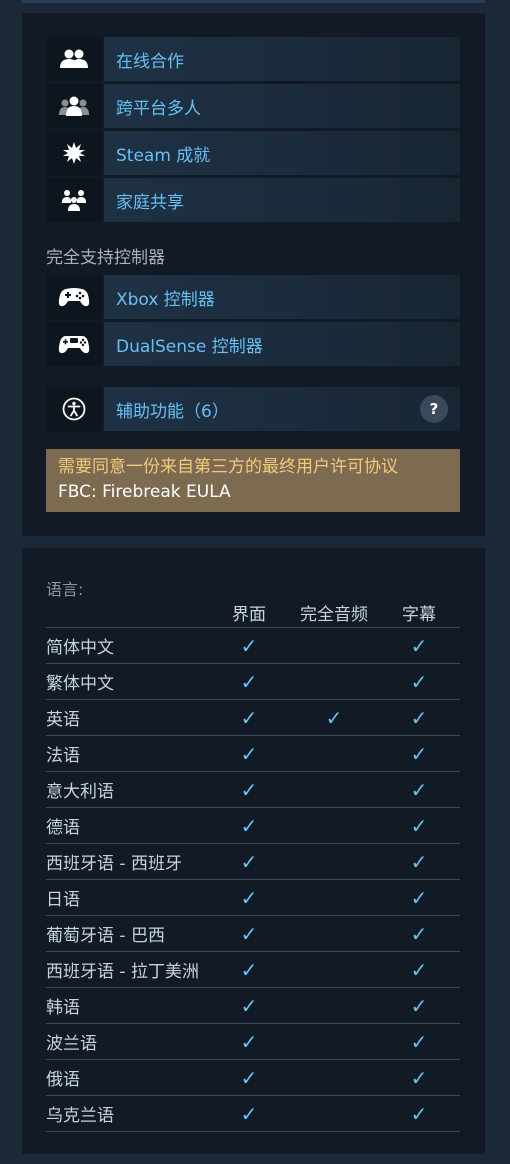 This screenshot has height=1164, width=510. I want to click on controller-xbox: Xbox 控制器, so click(253, 297).